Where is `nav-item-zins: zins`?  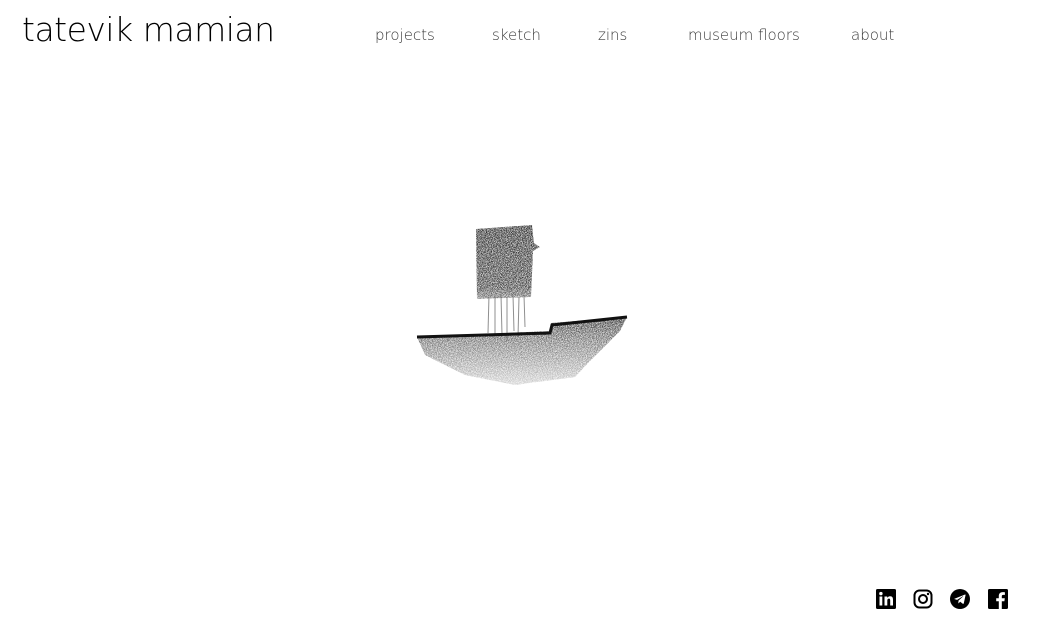 nav-item-zins: zins is located at coordinates (612, 35).